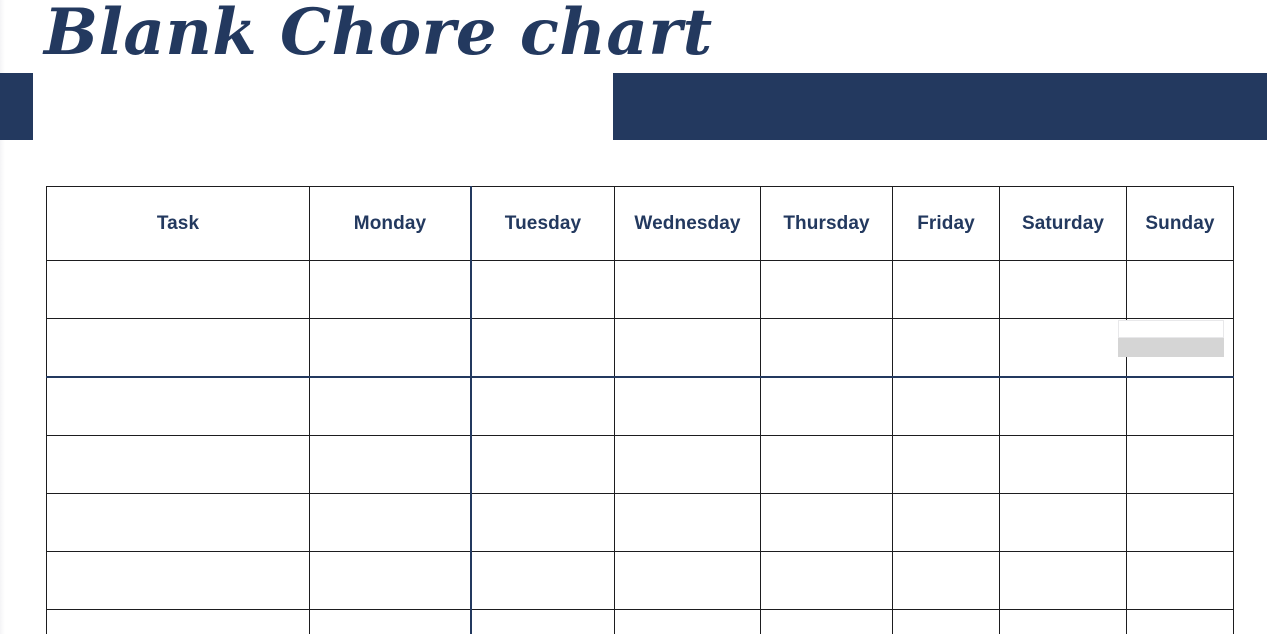 The image size is (1267, 634). What do you see at coordinates (946, 223) in the screenshot?
I see `column-header-friday: Friday` at bounding box center [946, 223].